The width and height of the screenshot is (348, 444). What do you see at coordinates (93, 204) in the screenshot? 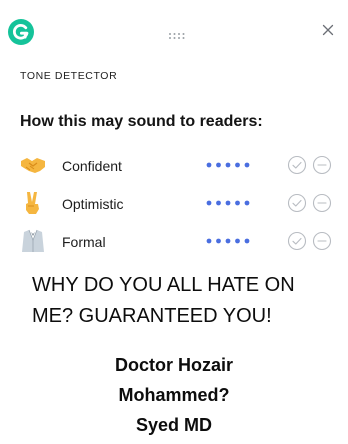
I see `tone-label: Optimistic` at bounding box center [93, 204].